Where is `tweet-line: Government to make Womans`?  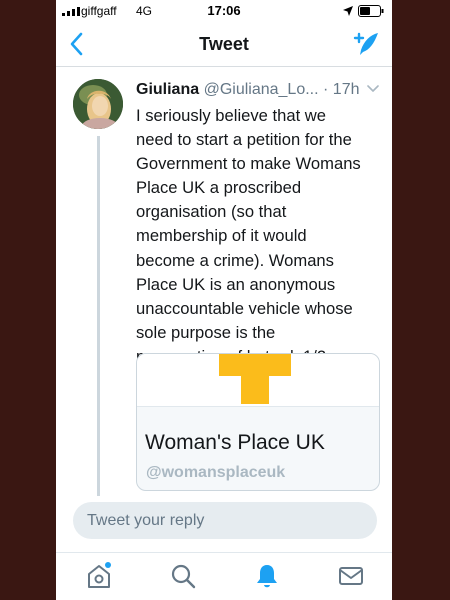
tweet-line: Government to make Womans is located at coordinates (248, 164).